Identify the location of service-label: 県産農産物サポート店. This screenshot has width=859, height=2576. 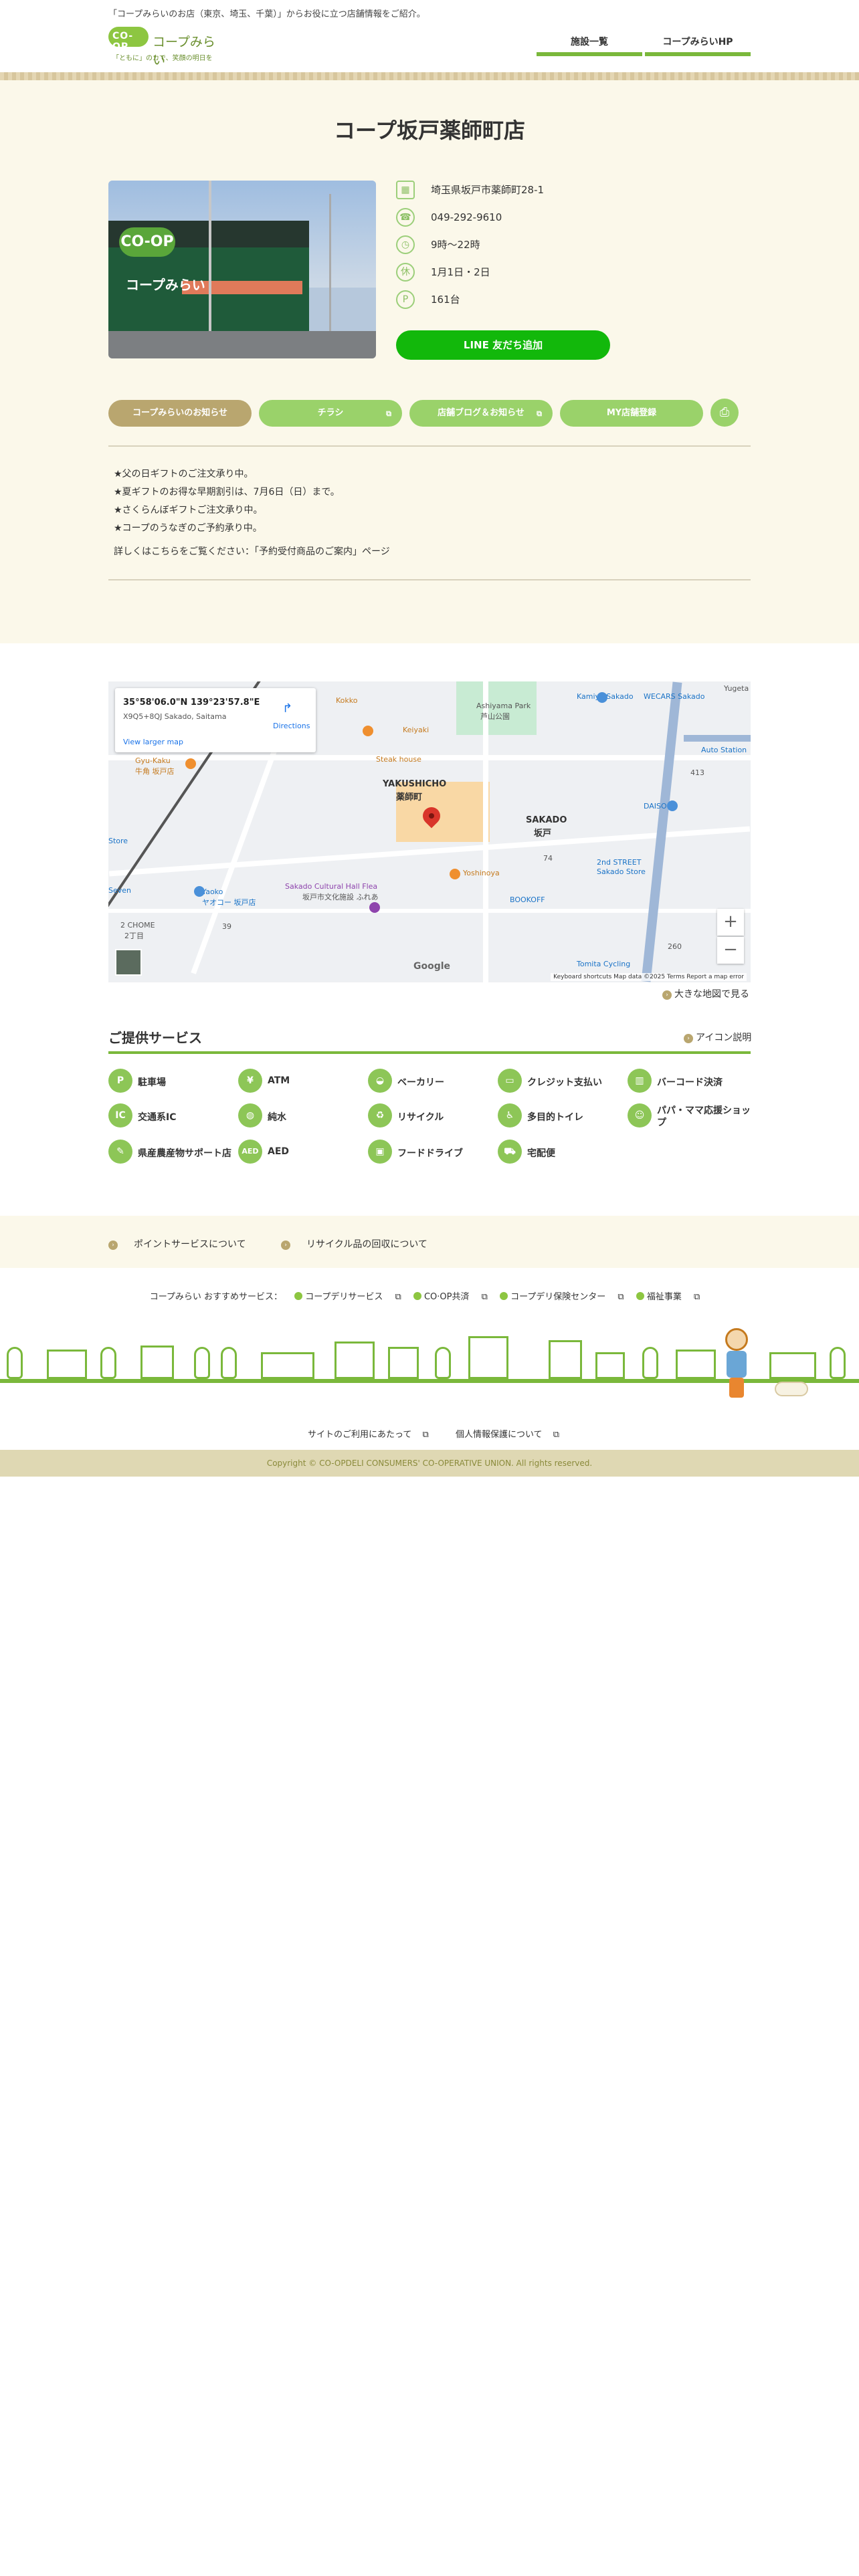
(185, 1153).